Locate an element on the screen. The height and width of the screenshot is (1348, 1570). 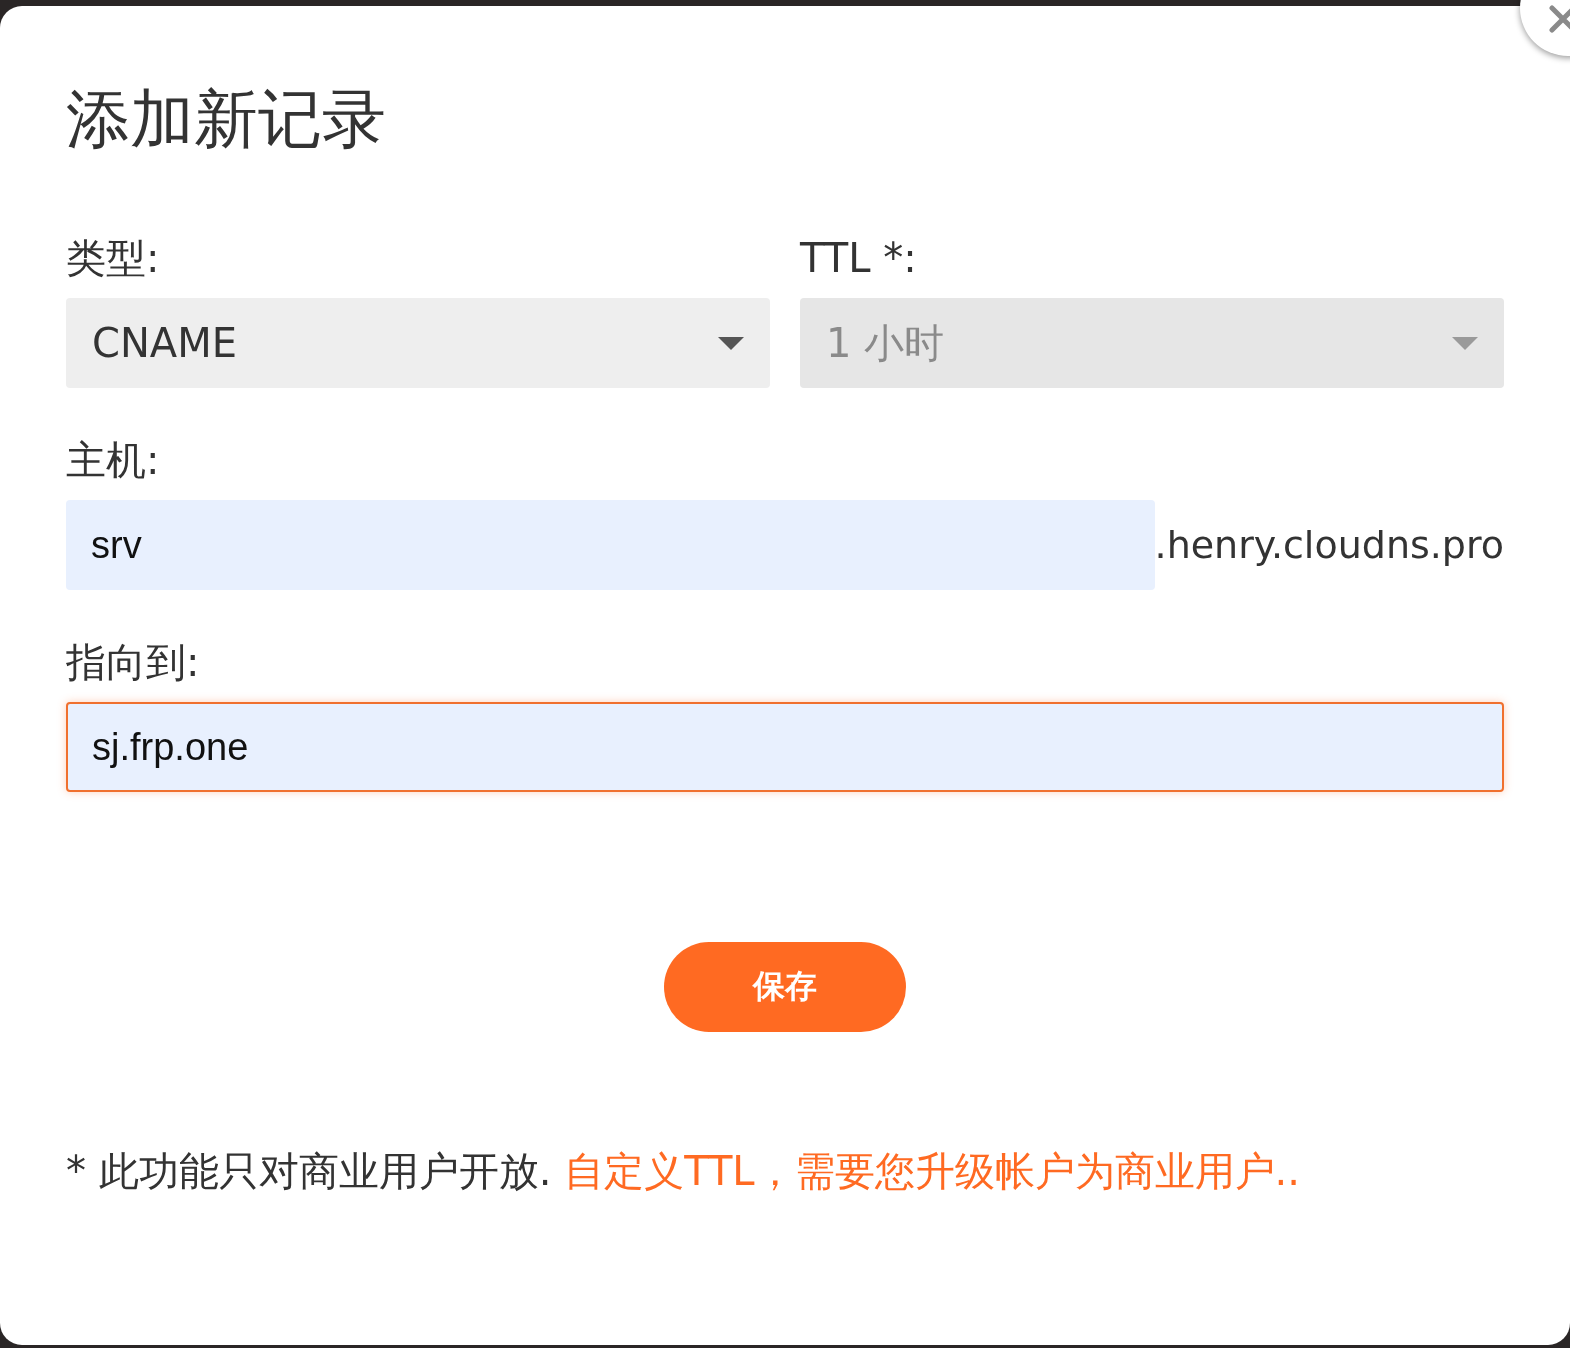
domain-suffix: .henry.cloudns.pro is located at coordinates (1329, 545).